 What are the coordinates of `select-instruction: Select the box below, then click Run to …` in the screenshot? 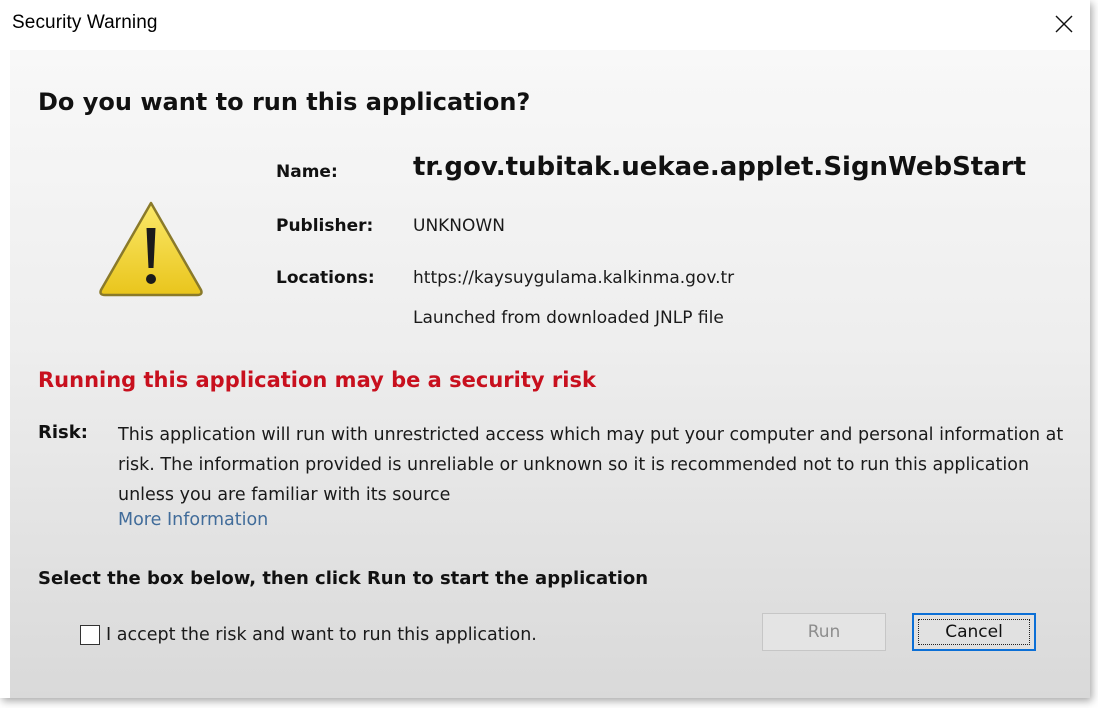 It's located at (343, 578).